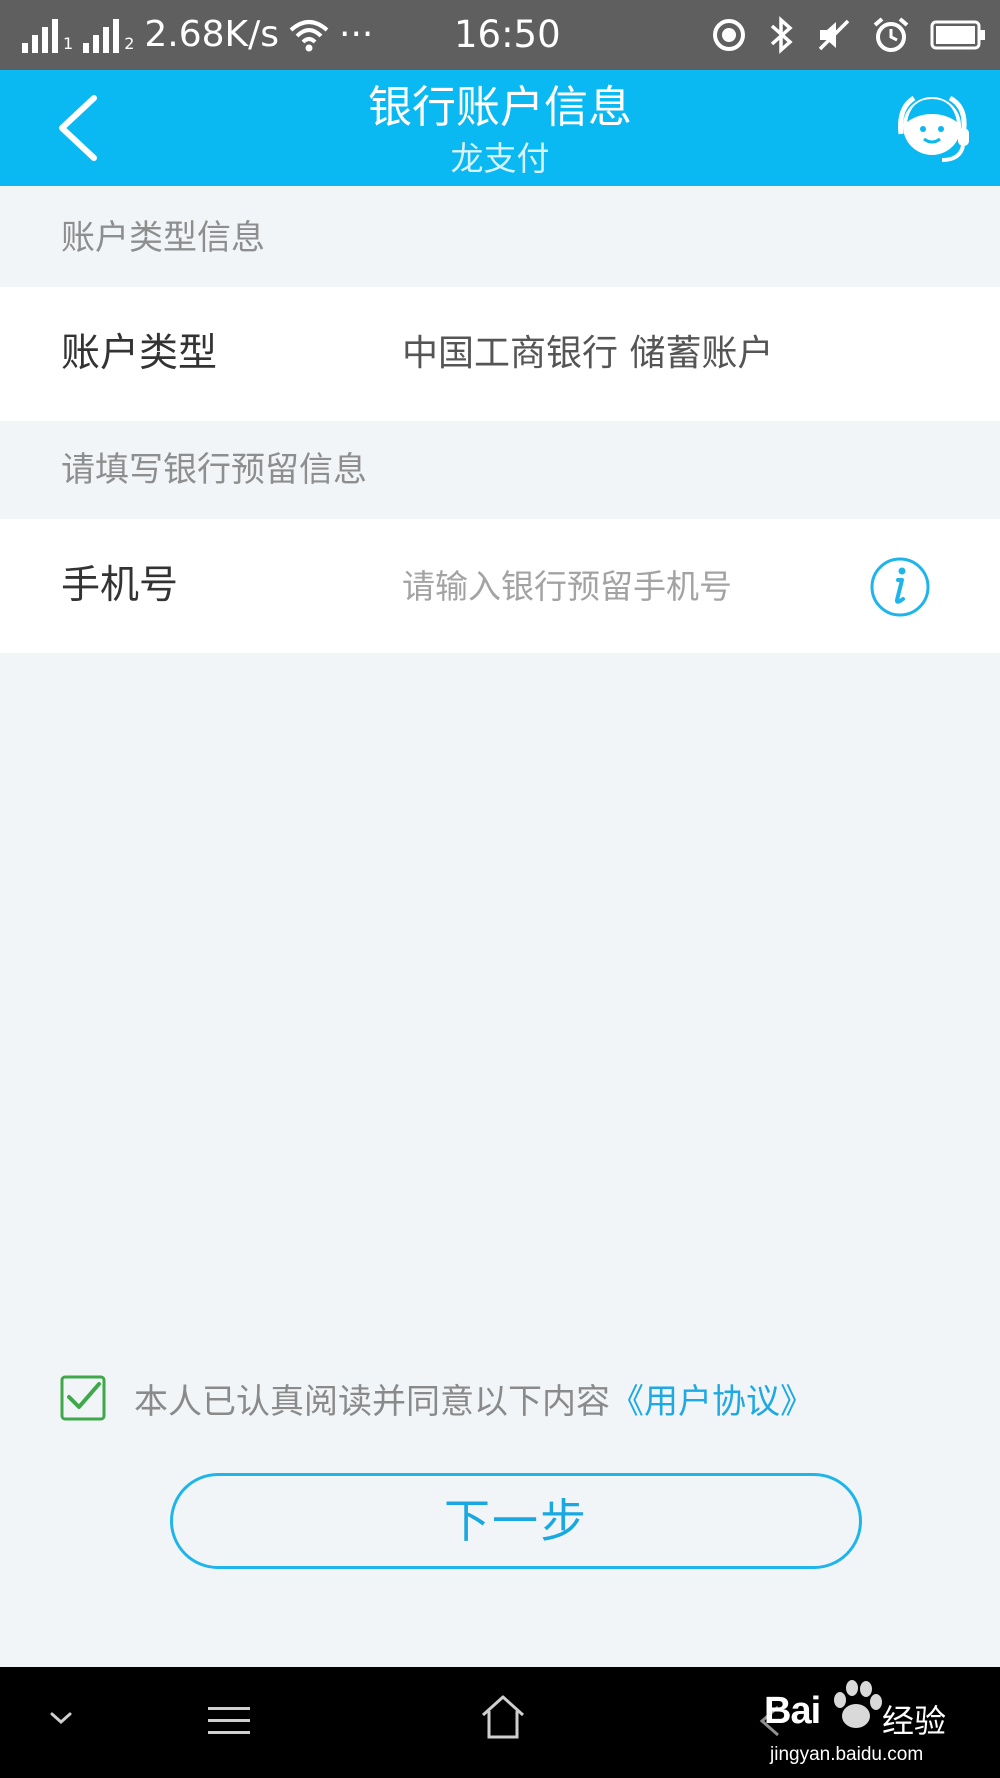 The height and width of the screenshot is (1778, 1000). I want to click on info-icon, so click(900, 587).